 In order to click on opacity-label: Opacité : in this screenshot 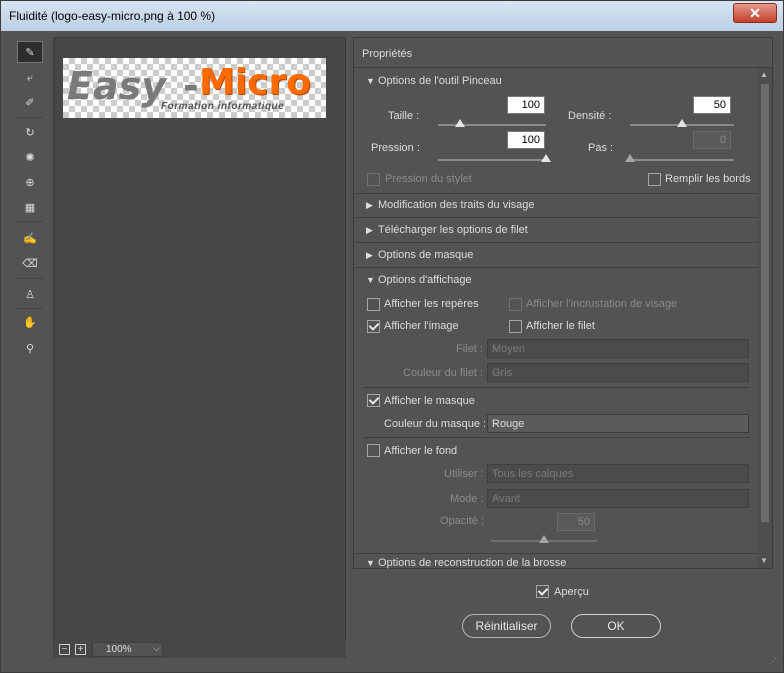, I will do `click(462, 521)`.